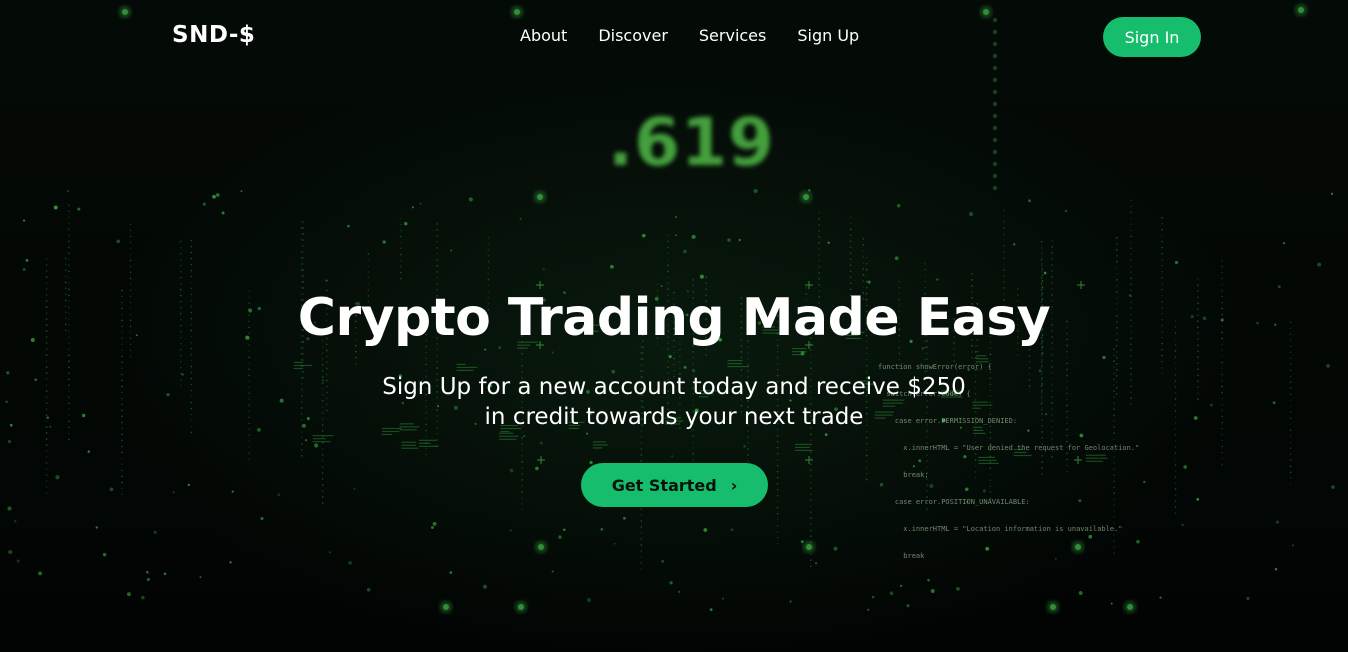 The image size is (1348, 652). I want to click on get-started-button: Get Started ›, so click(674, 485).